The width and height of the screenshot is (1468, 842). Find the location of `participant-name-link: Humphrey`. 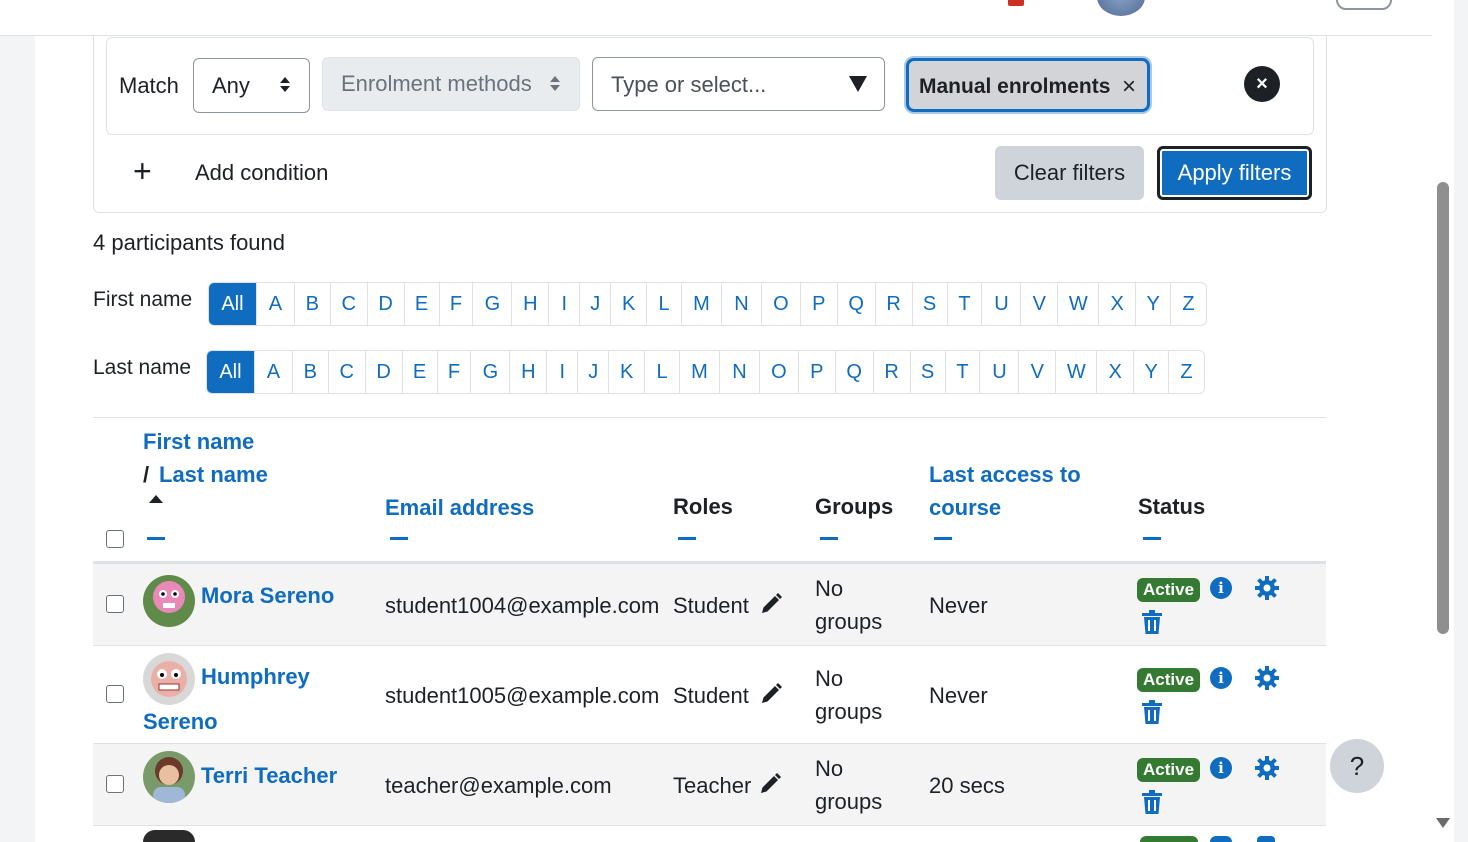

participant-name-link: Humphrey is located at coordinates (255, 677).